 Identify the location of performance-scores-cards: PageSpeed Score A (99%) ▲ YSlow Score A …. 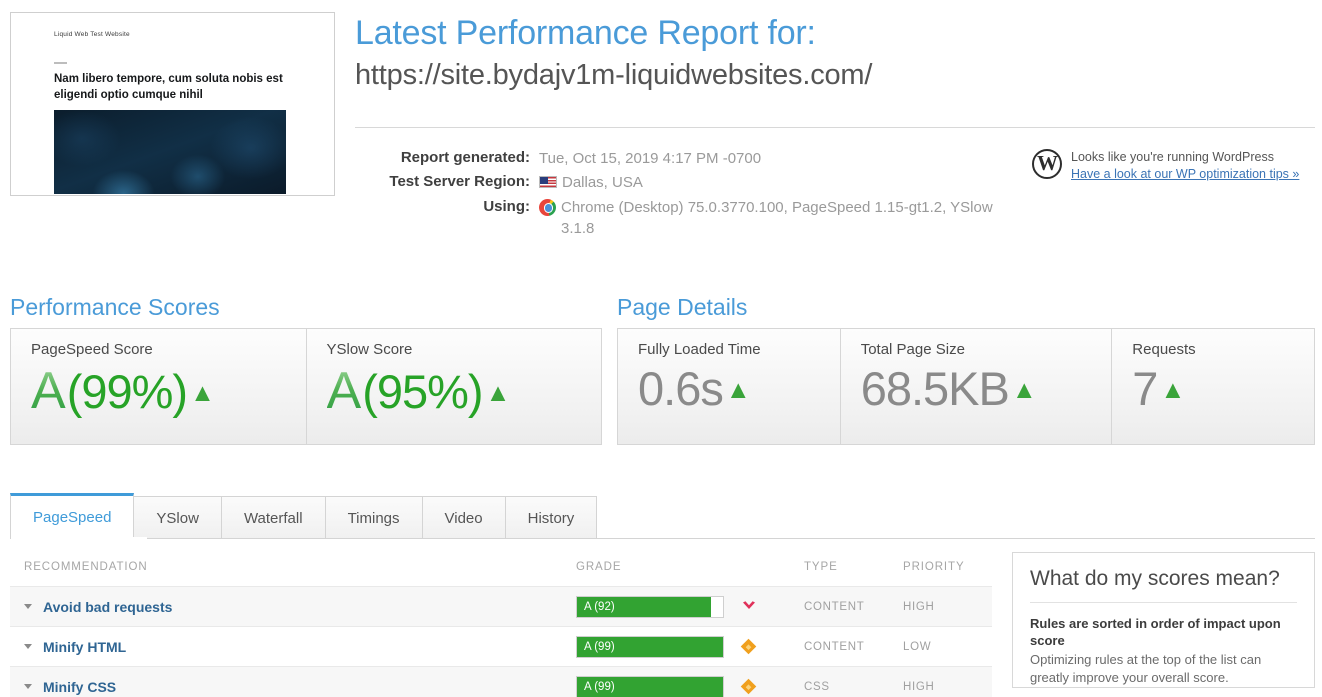
(306, 386).